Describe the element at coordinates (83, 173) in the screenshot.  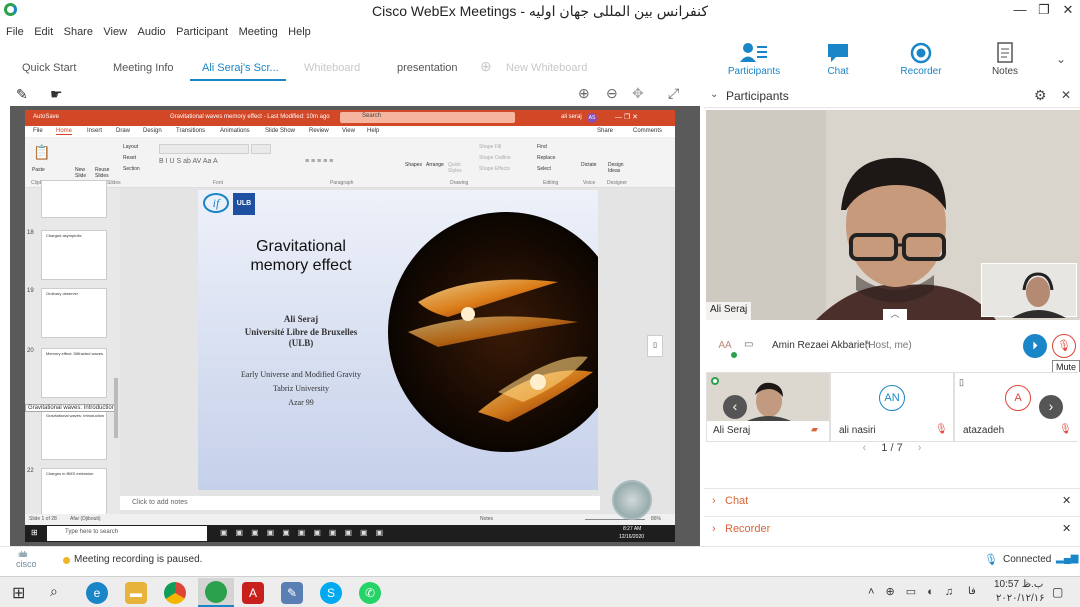
I see `ppt-new-slide-label: New Slide` at that location.